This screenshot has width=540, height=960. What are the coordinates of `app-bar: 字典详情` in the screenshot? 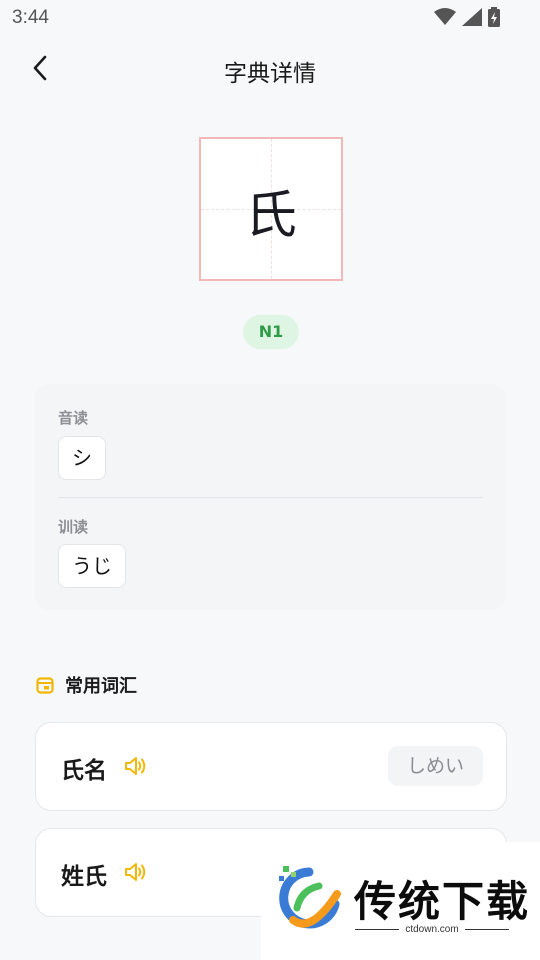 It's located at (270, 68).